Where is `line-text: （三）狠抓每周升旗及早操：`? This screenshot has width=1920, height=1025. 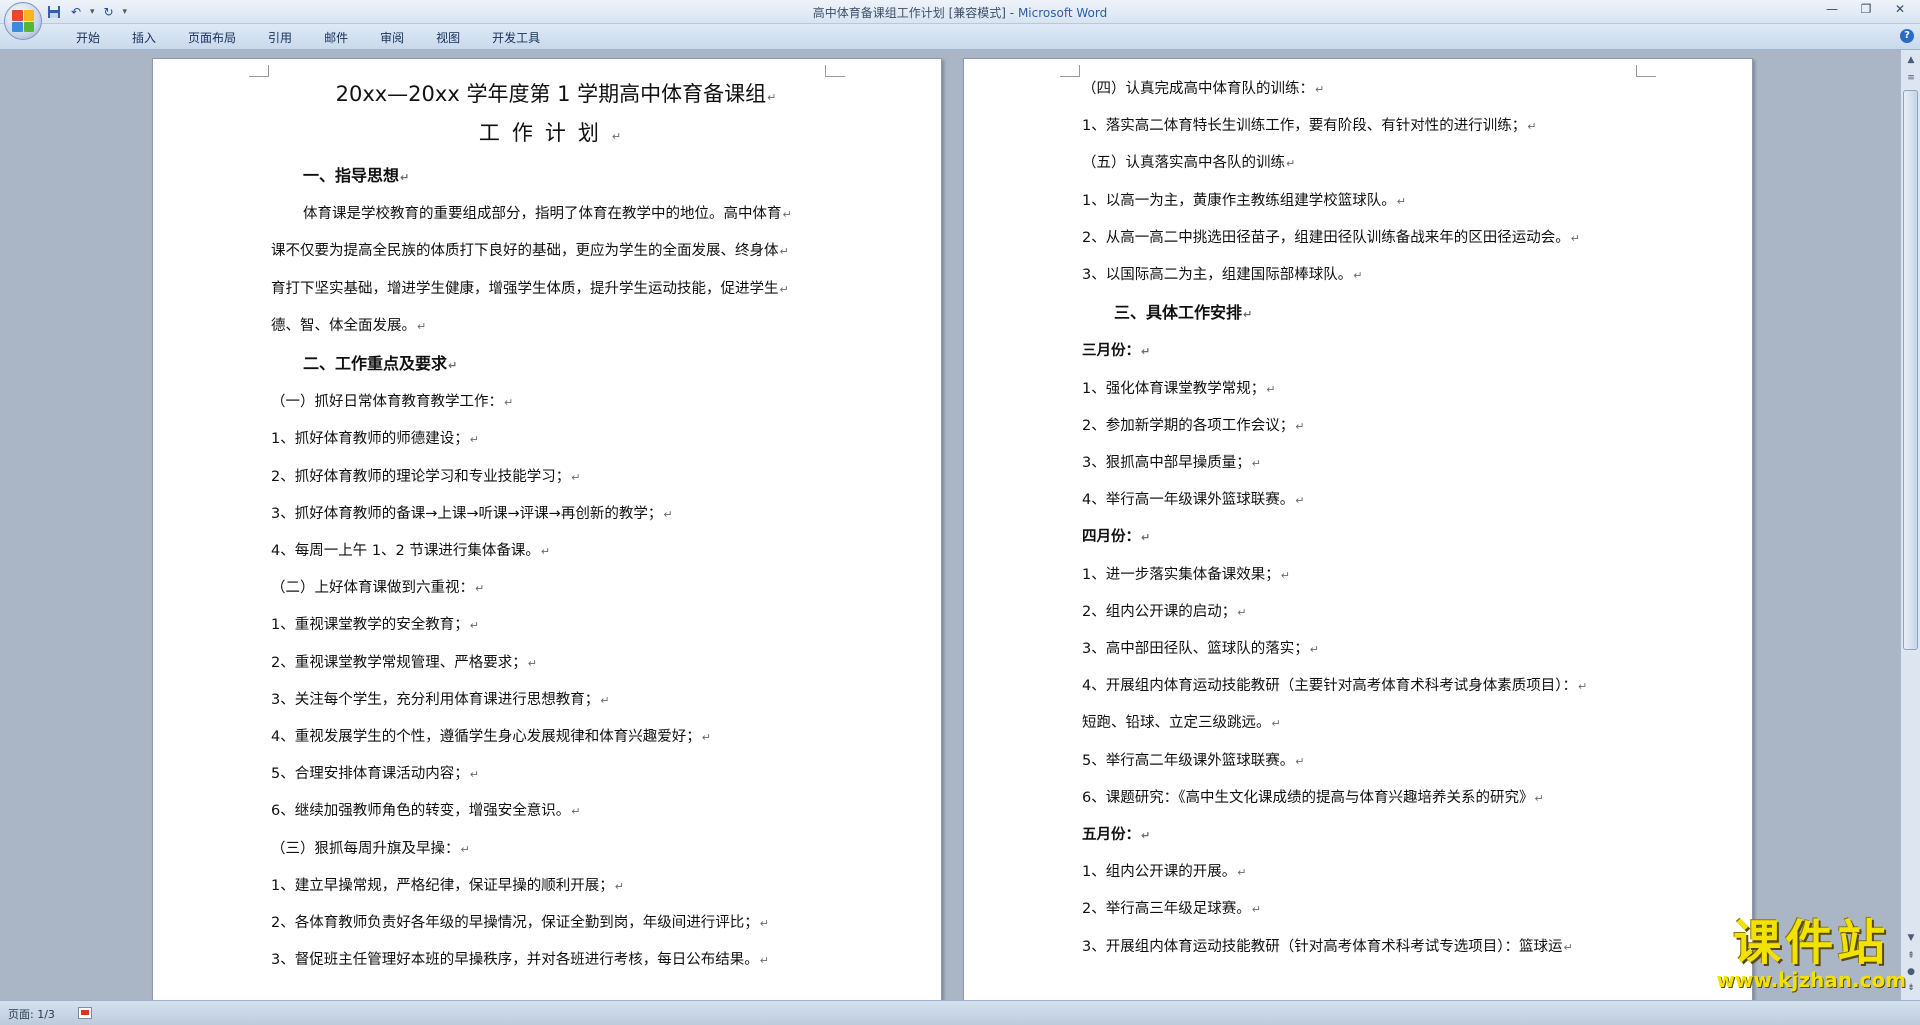 line-text: （三）狠抓每周升旗及早操： is located at coordinates (365, 848).